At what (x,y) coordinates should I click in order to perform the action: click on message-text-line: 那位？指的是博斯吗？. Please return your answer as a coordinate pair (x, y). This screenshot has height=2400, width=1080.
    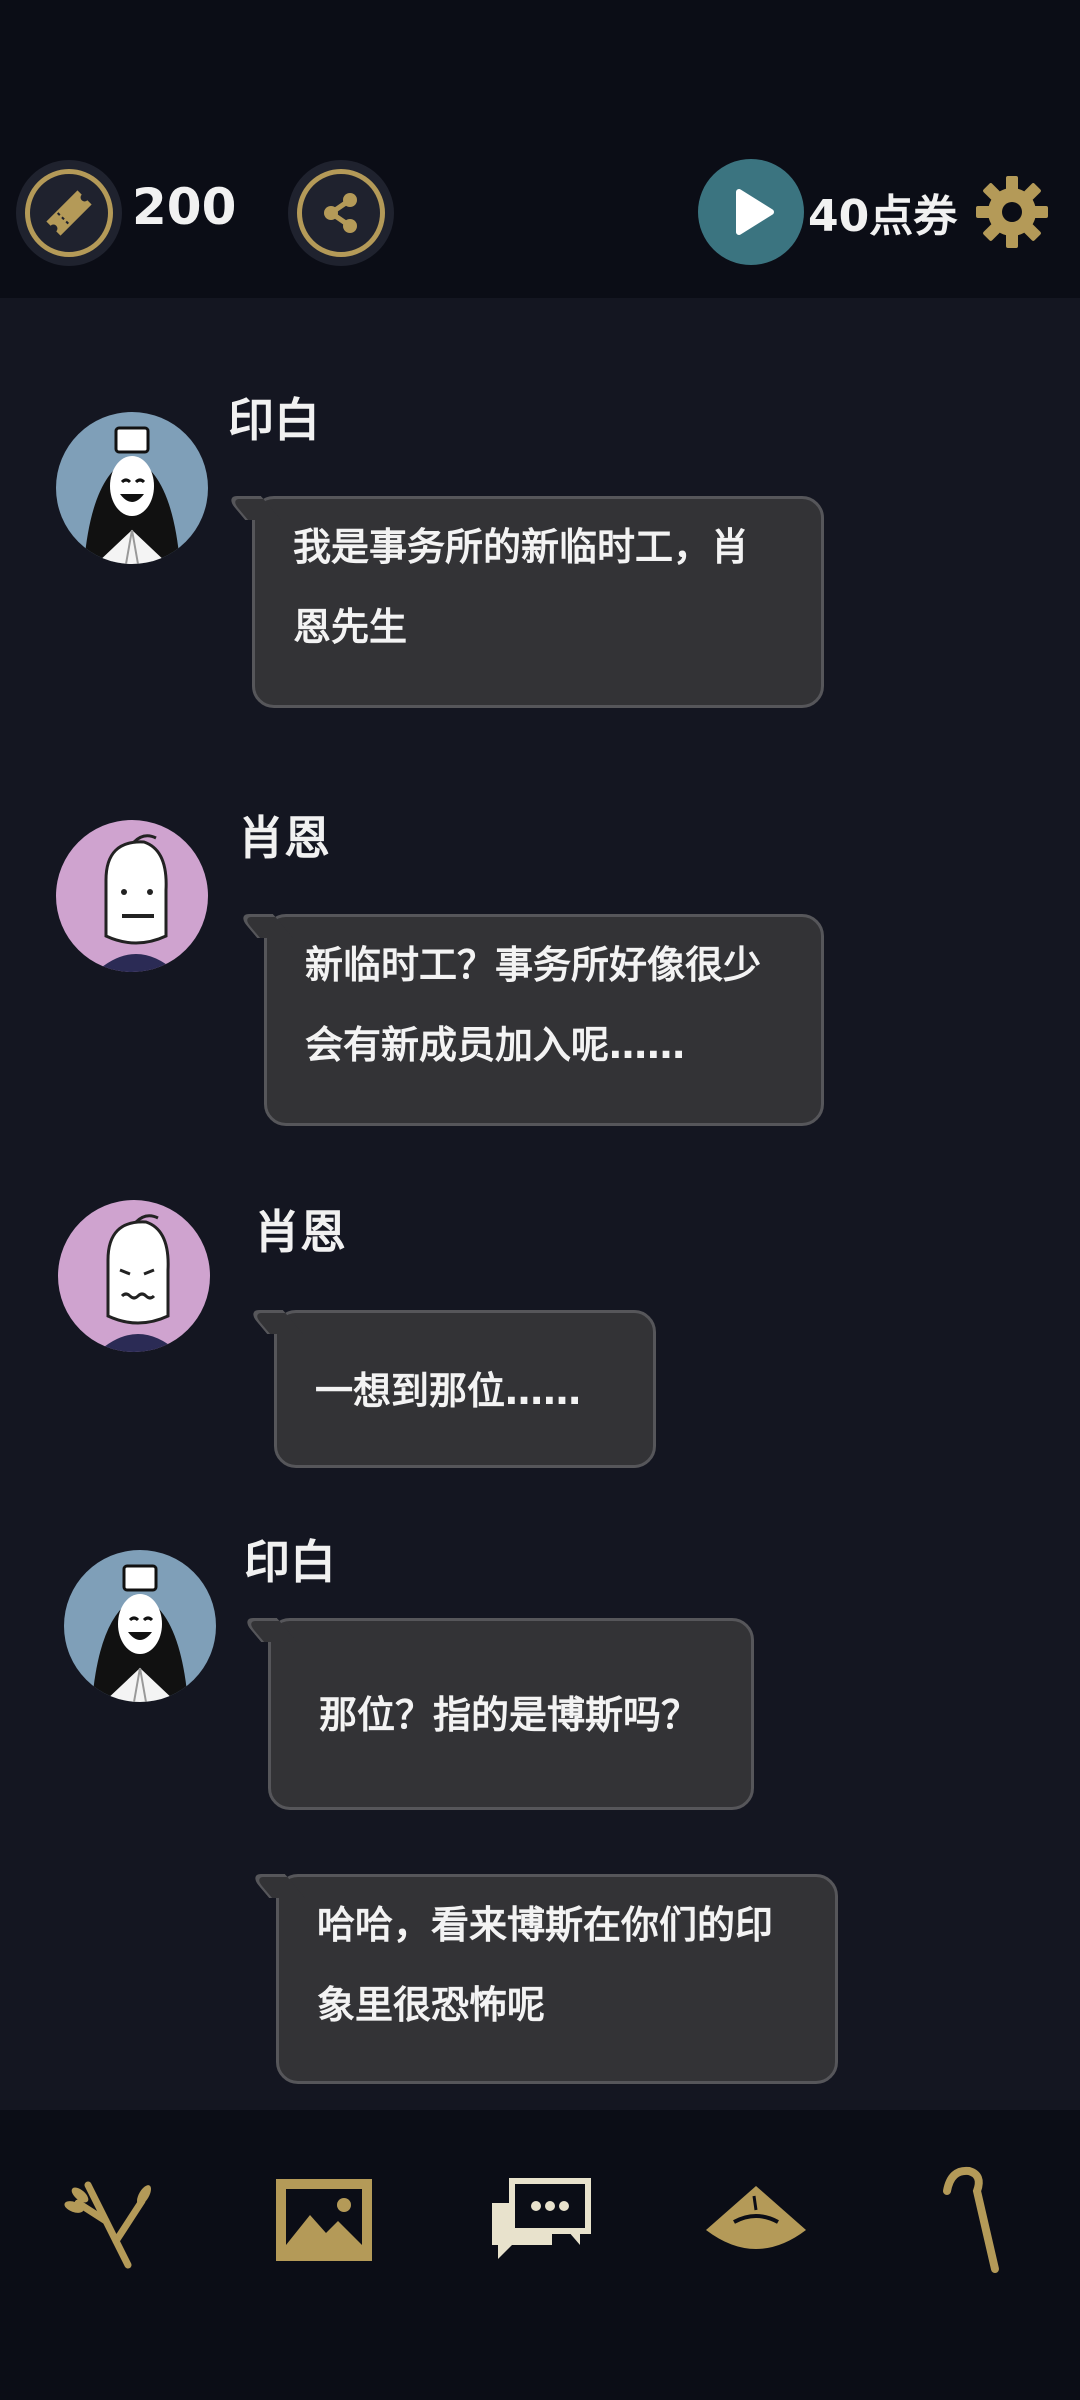
    Looking at the image, I should click on (509, 1715).